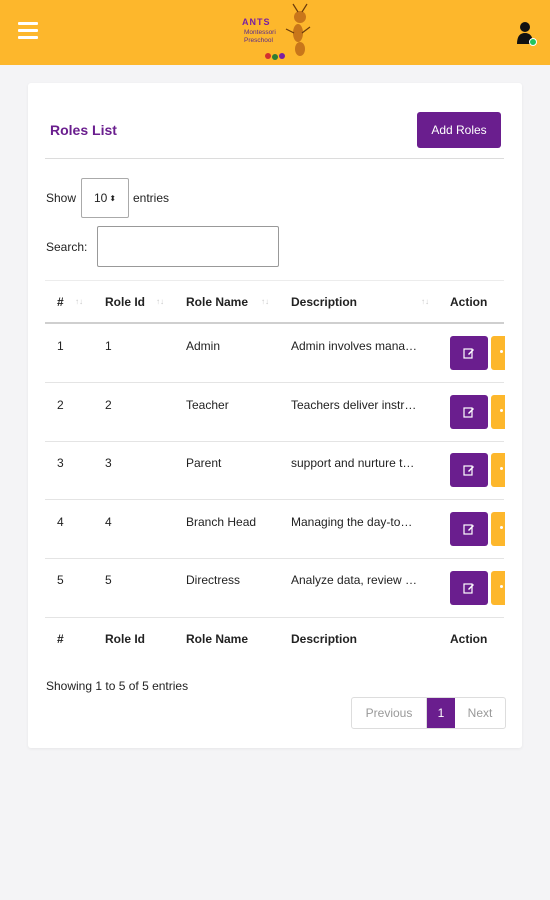 This screenshot has width=550, height=900. I want to click on cell-role-name: Directress, so click(213, 580).